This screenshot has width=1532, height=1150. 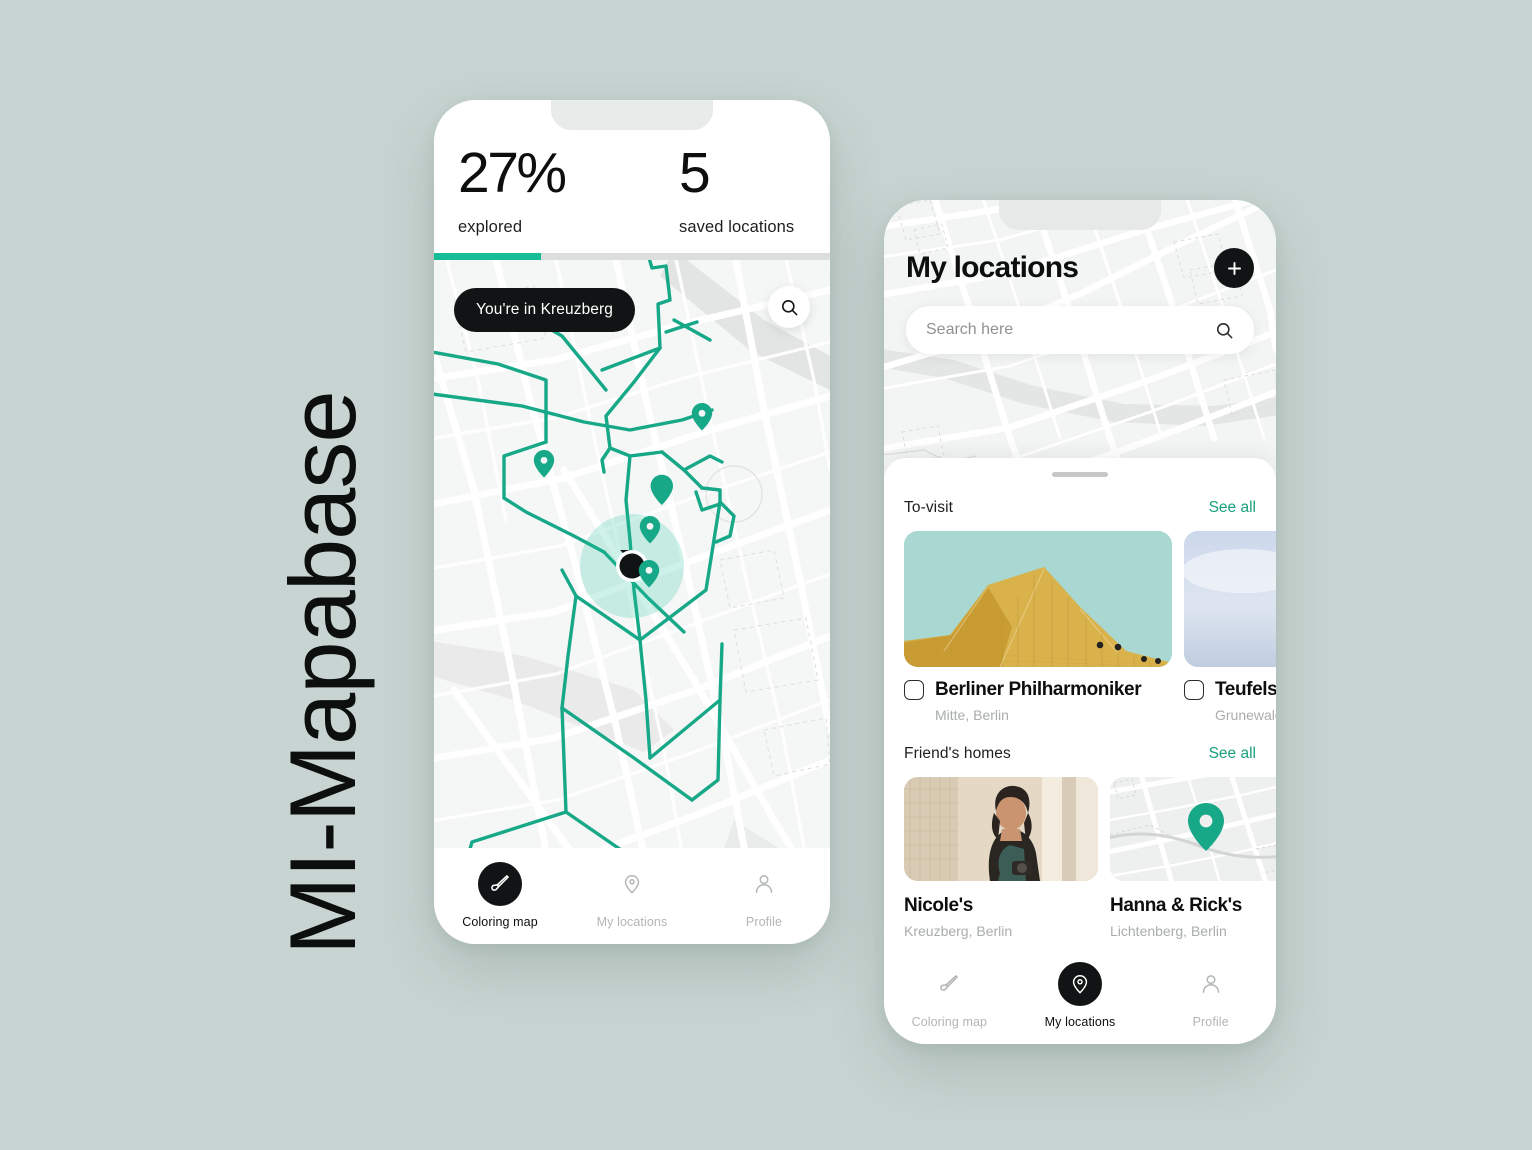 What do you see at coordinates (1168, 931) in the screenshot?
I see `card-subtitle: Lichtenberg, Berlin` at bounding box center [1168, 931].